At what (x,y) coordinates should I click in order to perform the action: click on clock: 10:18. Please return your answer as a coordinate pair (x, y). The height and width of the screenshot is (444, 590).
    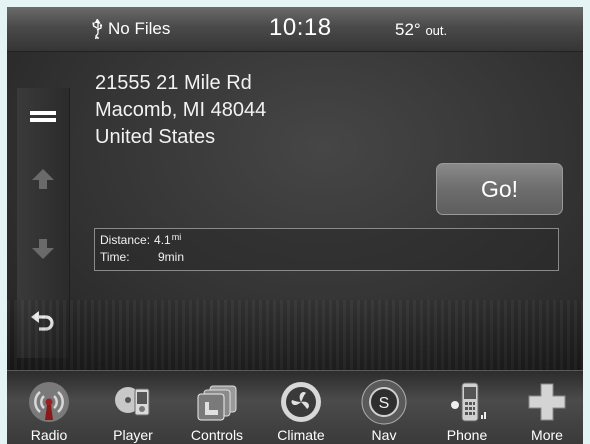
    Looking at the image, I should click on (300, 27).